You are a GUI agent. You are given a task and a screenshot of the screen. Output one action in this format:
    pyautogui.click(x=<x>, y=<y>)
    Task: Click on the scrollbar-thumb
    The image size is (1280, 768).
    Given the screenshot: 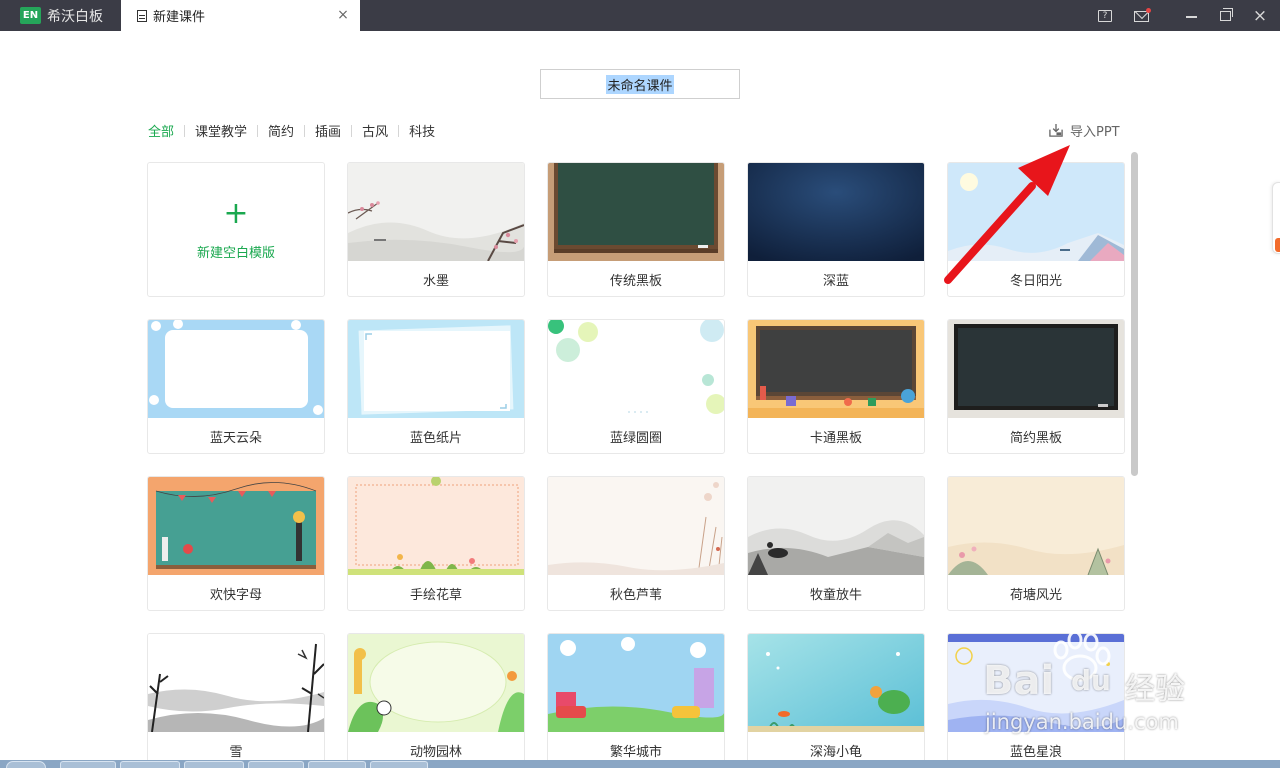 What is the action you would take?
    pyautogui.click(x=1134, y=314)
    